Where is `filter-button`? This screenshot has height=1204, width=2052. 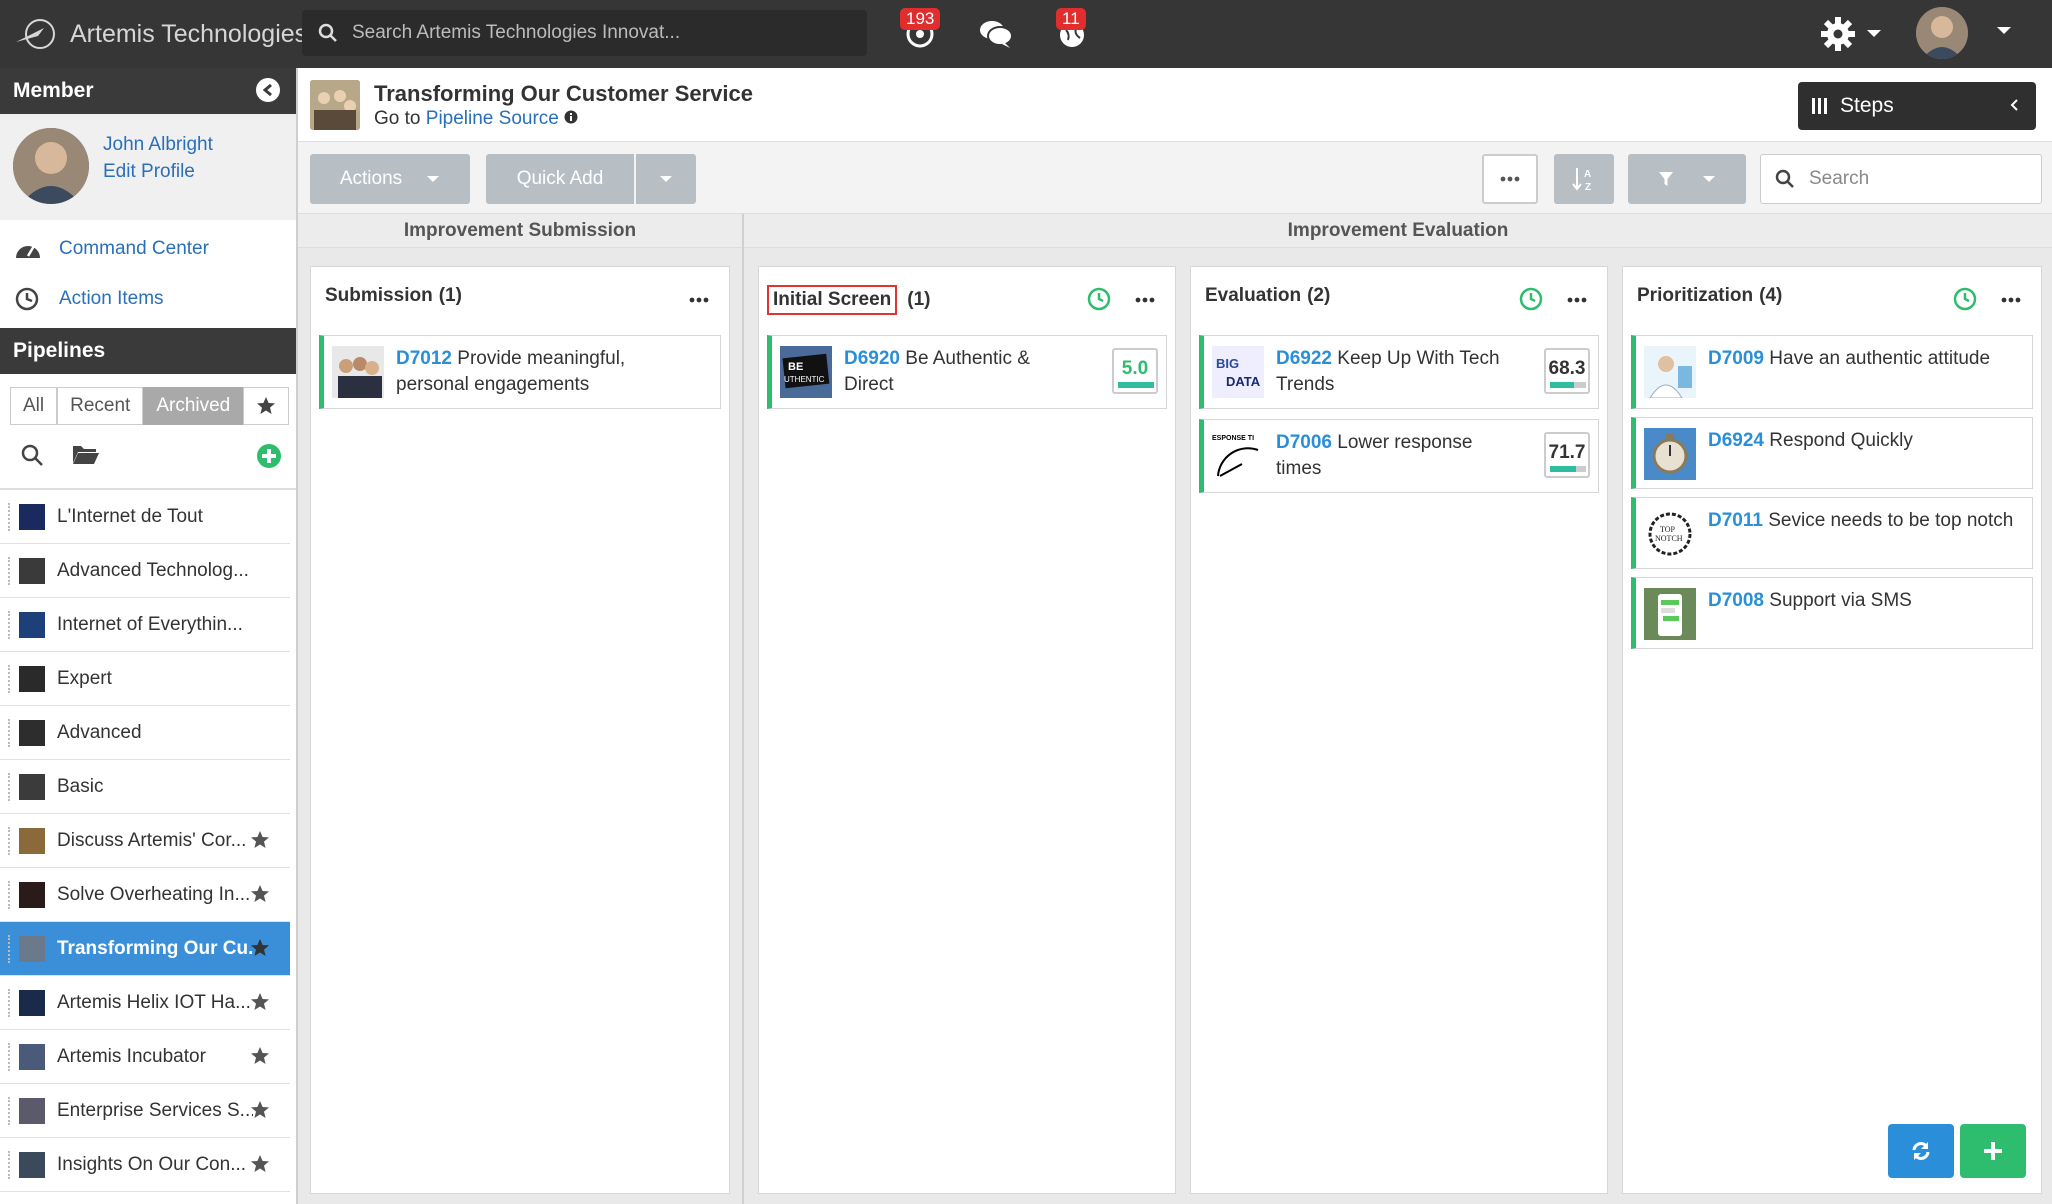
filter-button is located at coordinates (1687, 179).